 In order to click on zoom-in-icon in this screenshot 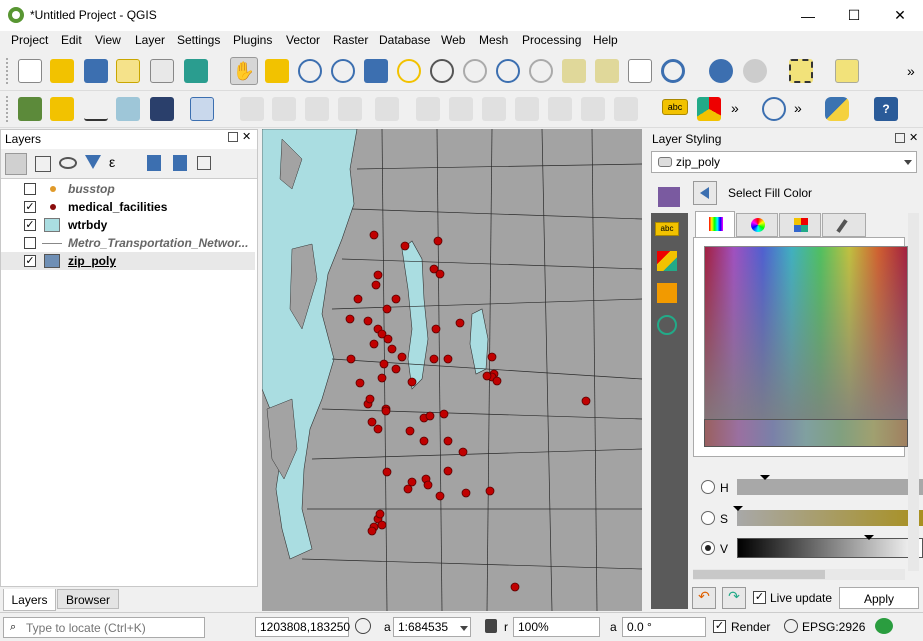, I will do `click(310, 71)`.